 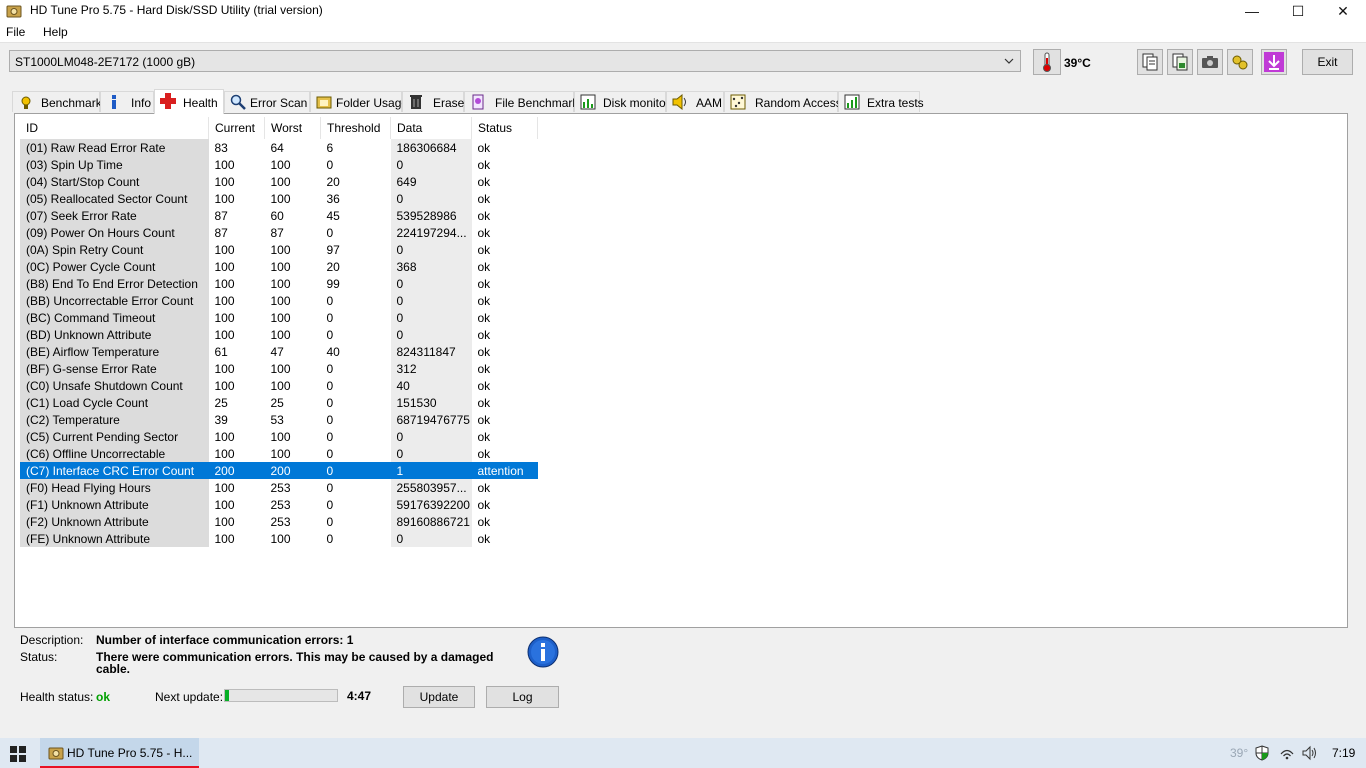 I want to click on table-row: (BD) Unknown Attribute 100 100 0 0 ok, so click(x=279, y=334).